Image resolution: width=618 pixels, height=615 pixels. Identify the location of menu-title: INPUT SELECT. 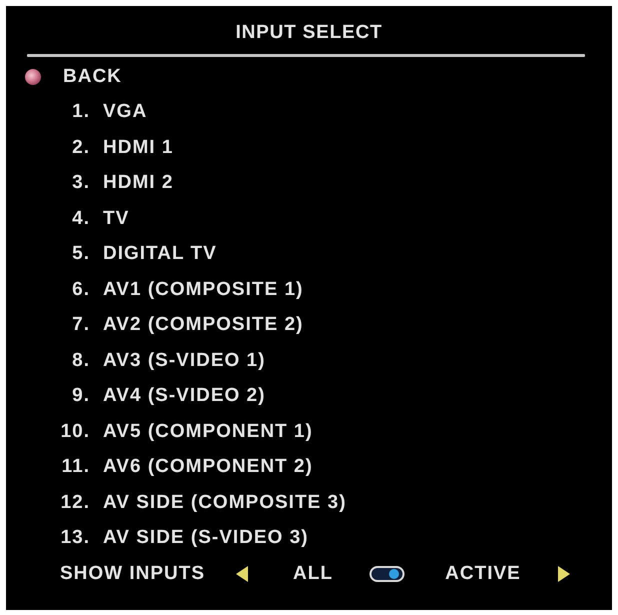
(309, 33).